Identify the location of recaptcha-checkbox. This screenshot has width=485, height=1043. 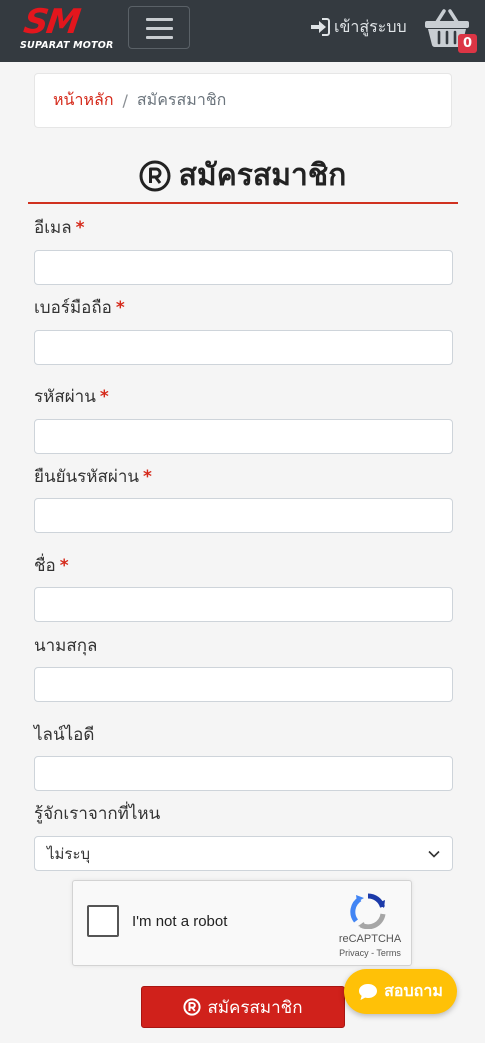
(103, 921).